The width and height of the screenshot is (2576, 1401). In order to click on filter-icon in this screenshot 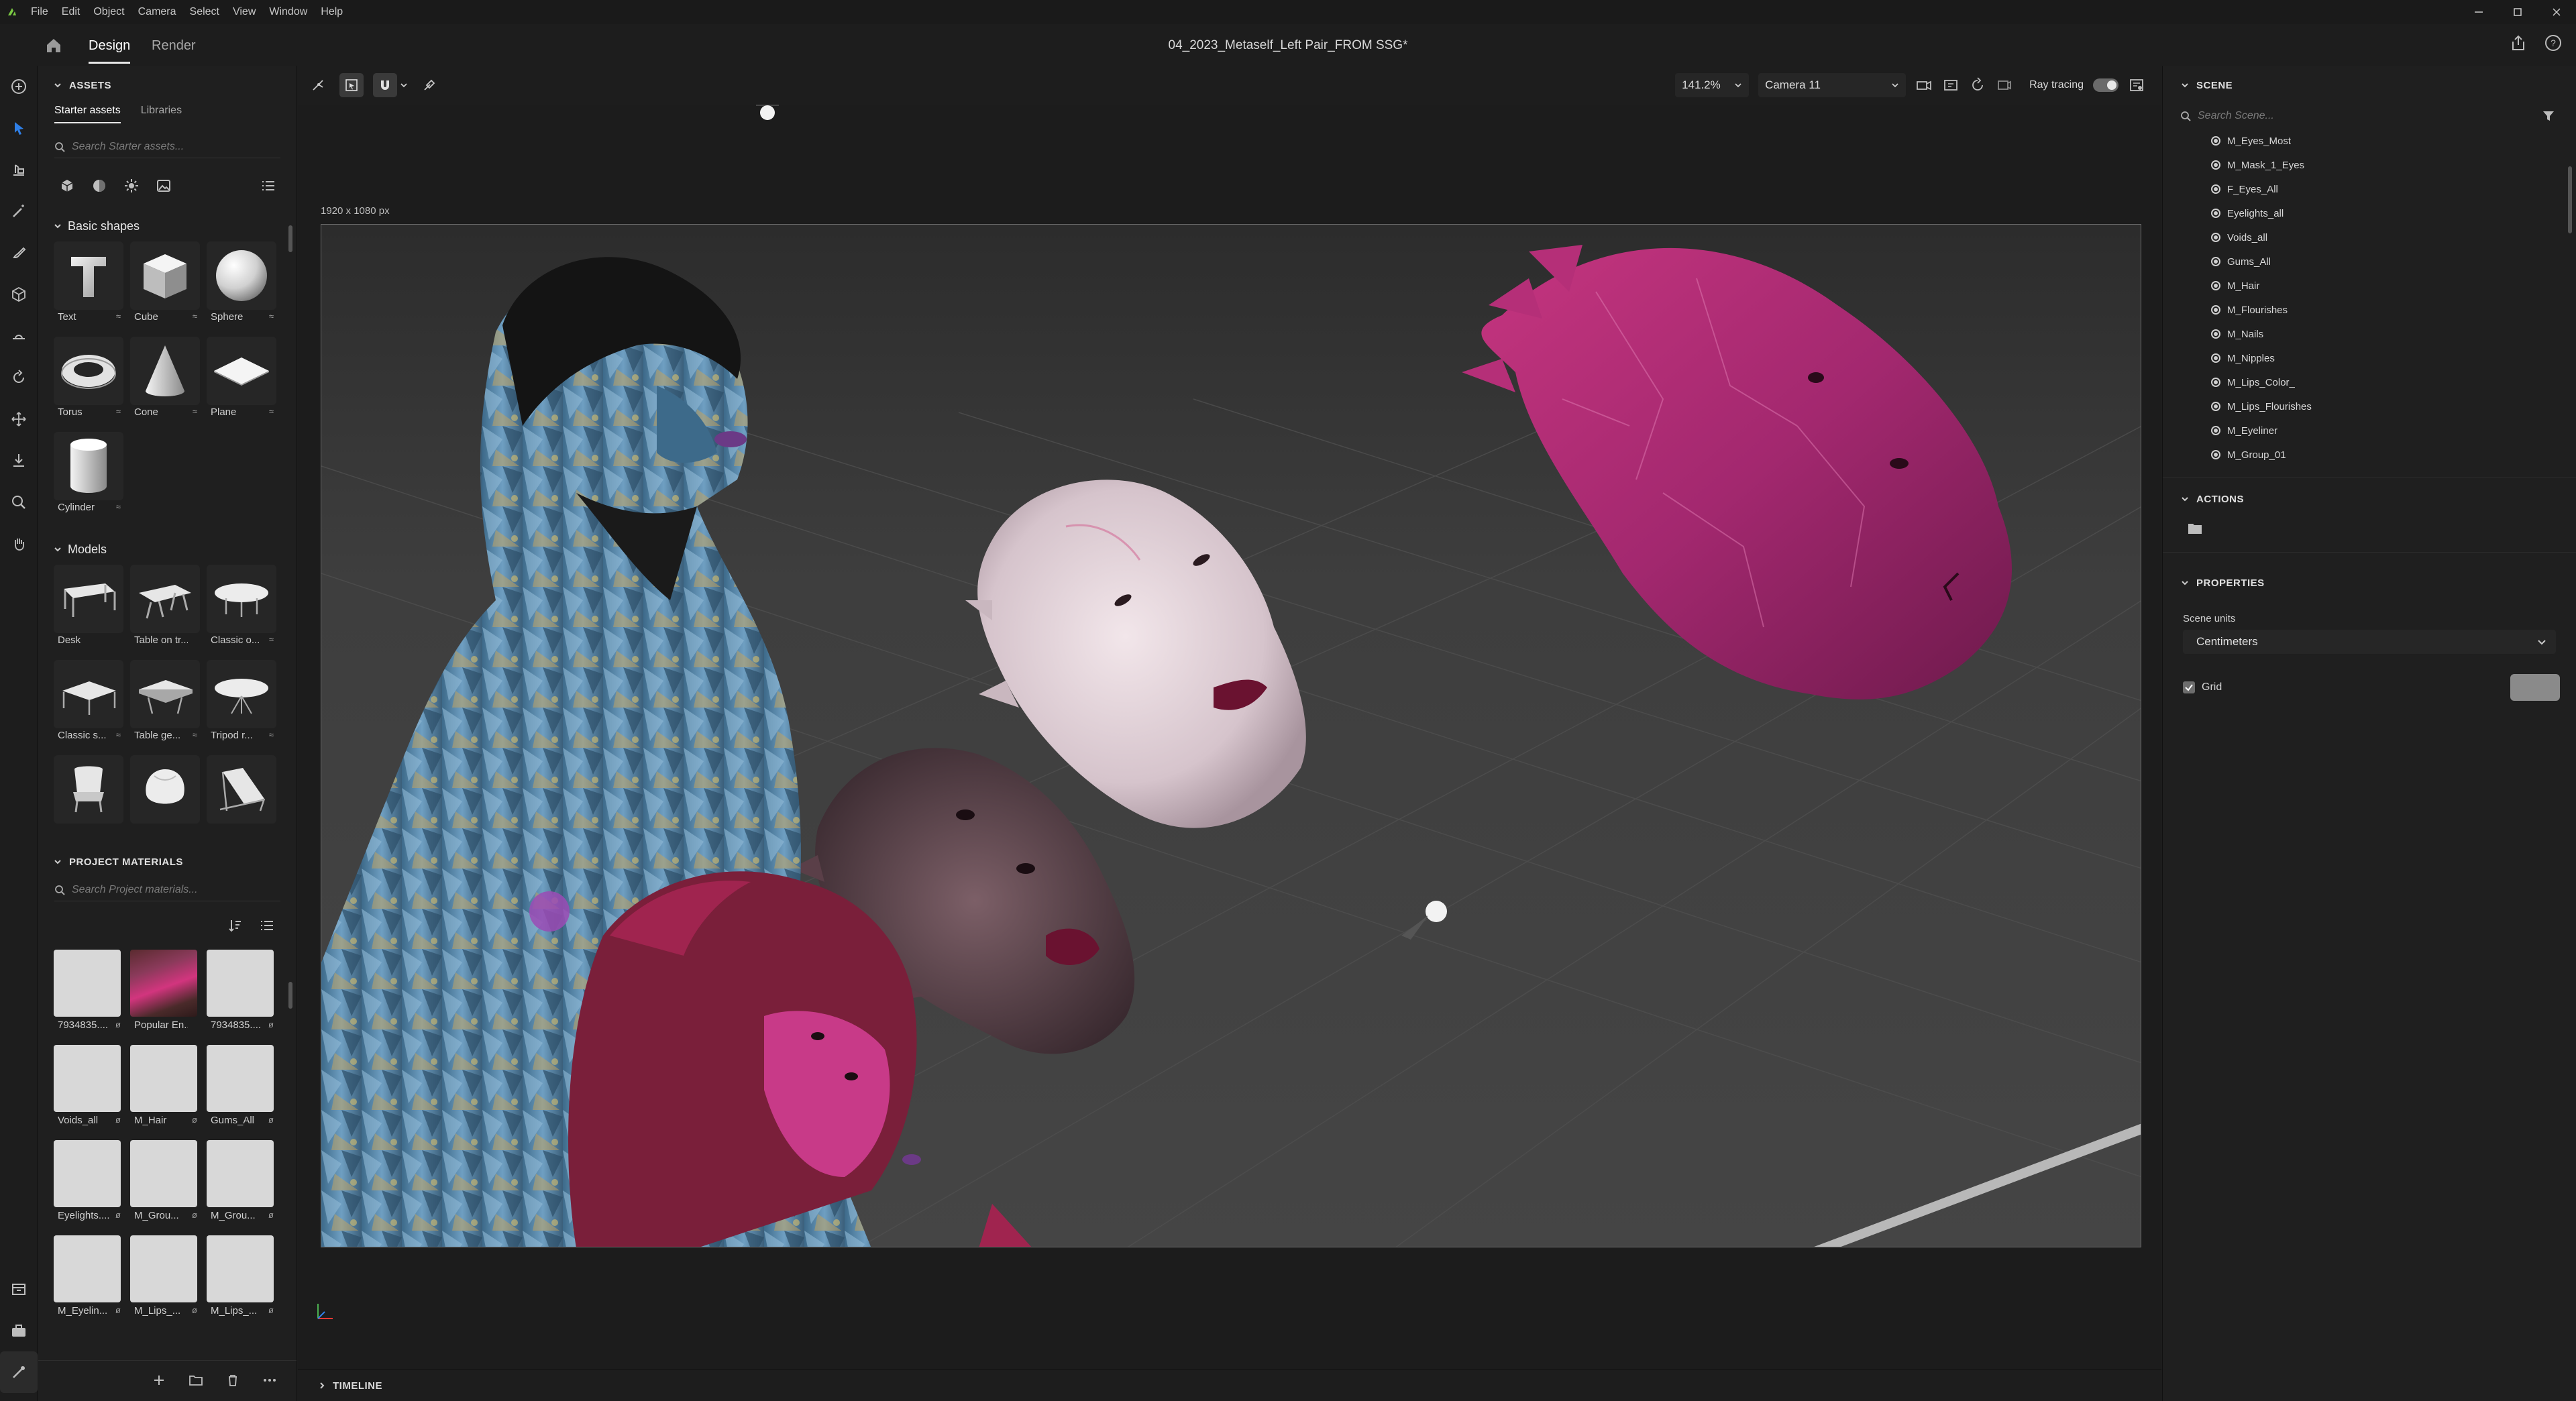, I will do `click(2548, 116)`.